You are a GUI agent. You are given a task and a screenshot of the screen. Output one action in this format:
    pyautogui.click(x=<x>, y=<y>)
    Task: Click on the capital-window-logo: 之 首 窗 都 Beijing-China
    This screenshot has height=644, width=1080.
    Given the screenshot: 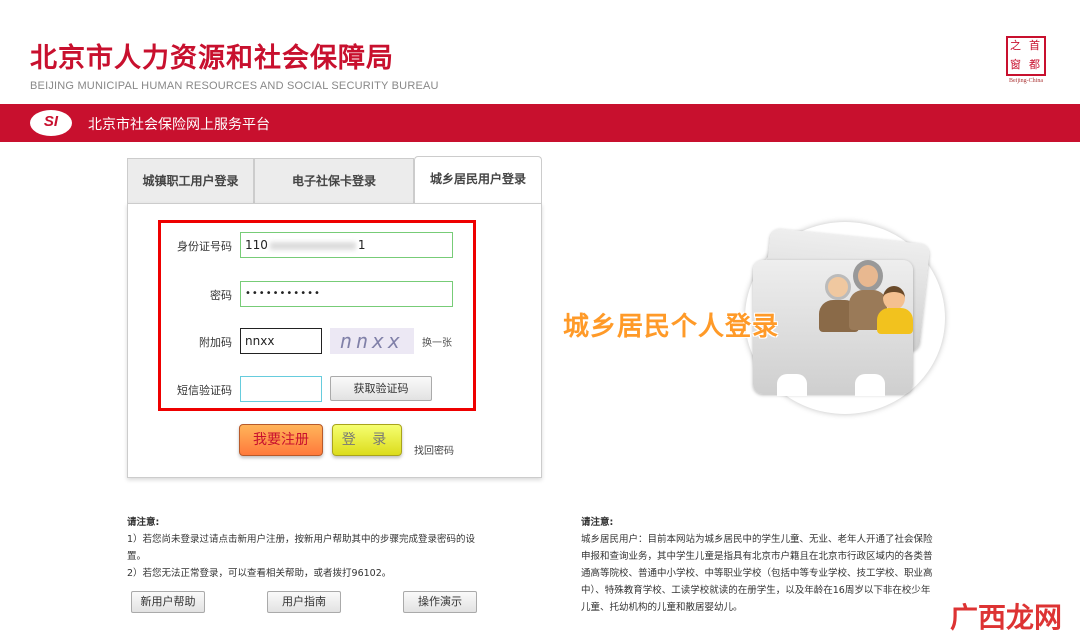 What is the action you would take?
    pyautogui.click(x=1026, y=60)
    